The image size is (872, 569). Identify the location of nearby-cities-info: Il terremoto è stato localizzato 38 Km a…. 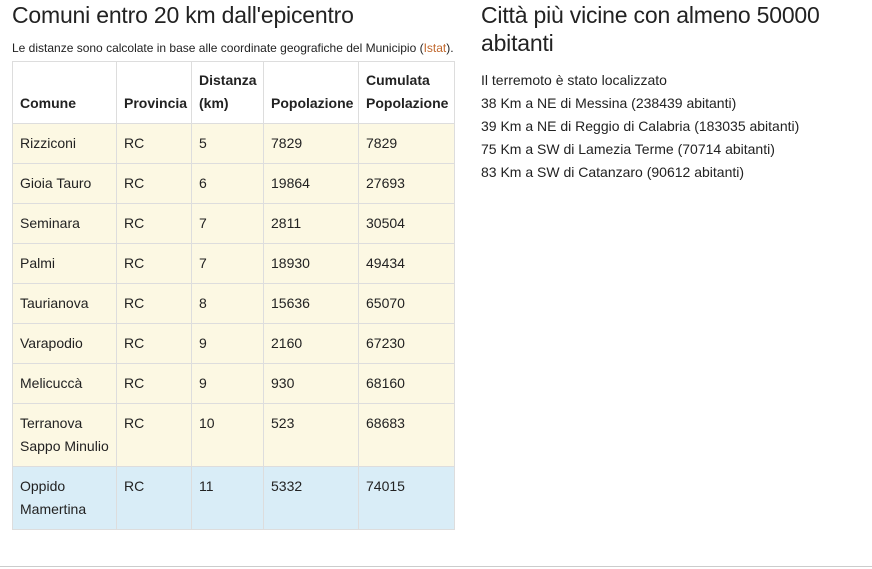
(673, 126).